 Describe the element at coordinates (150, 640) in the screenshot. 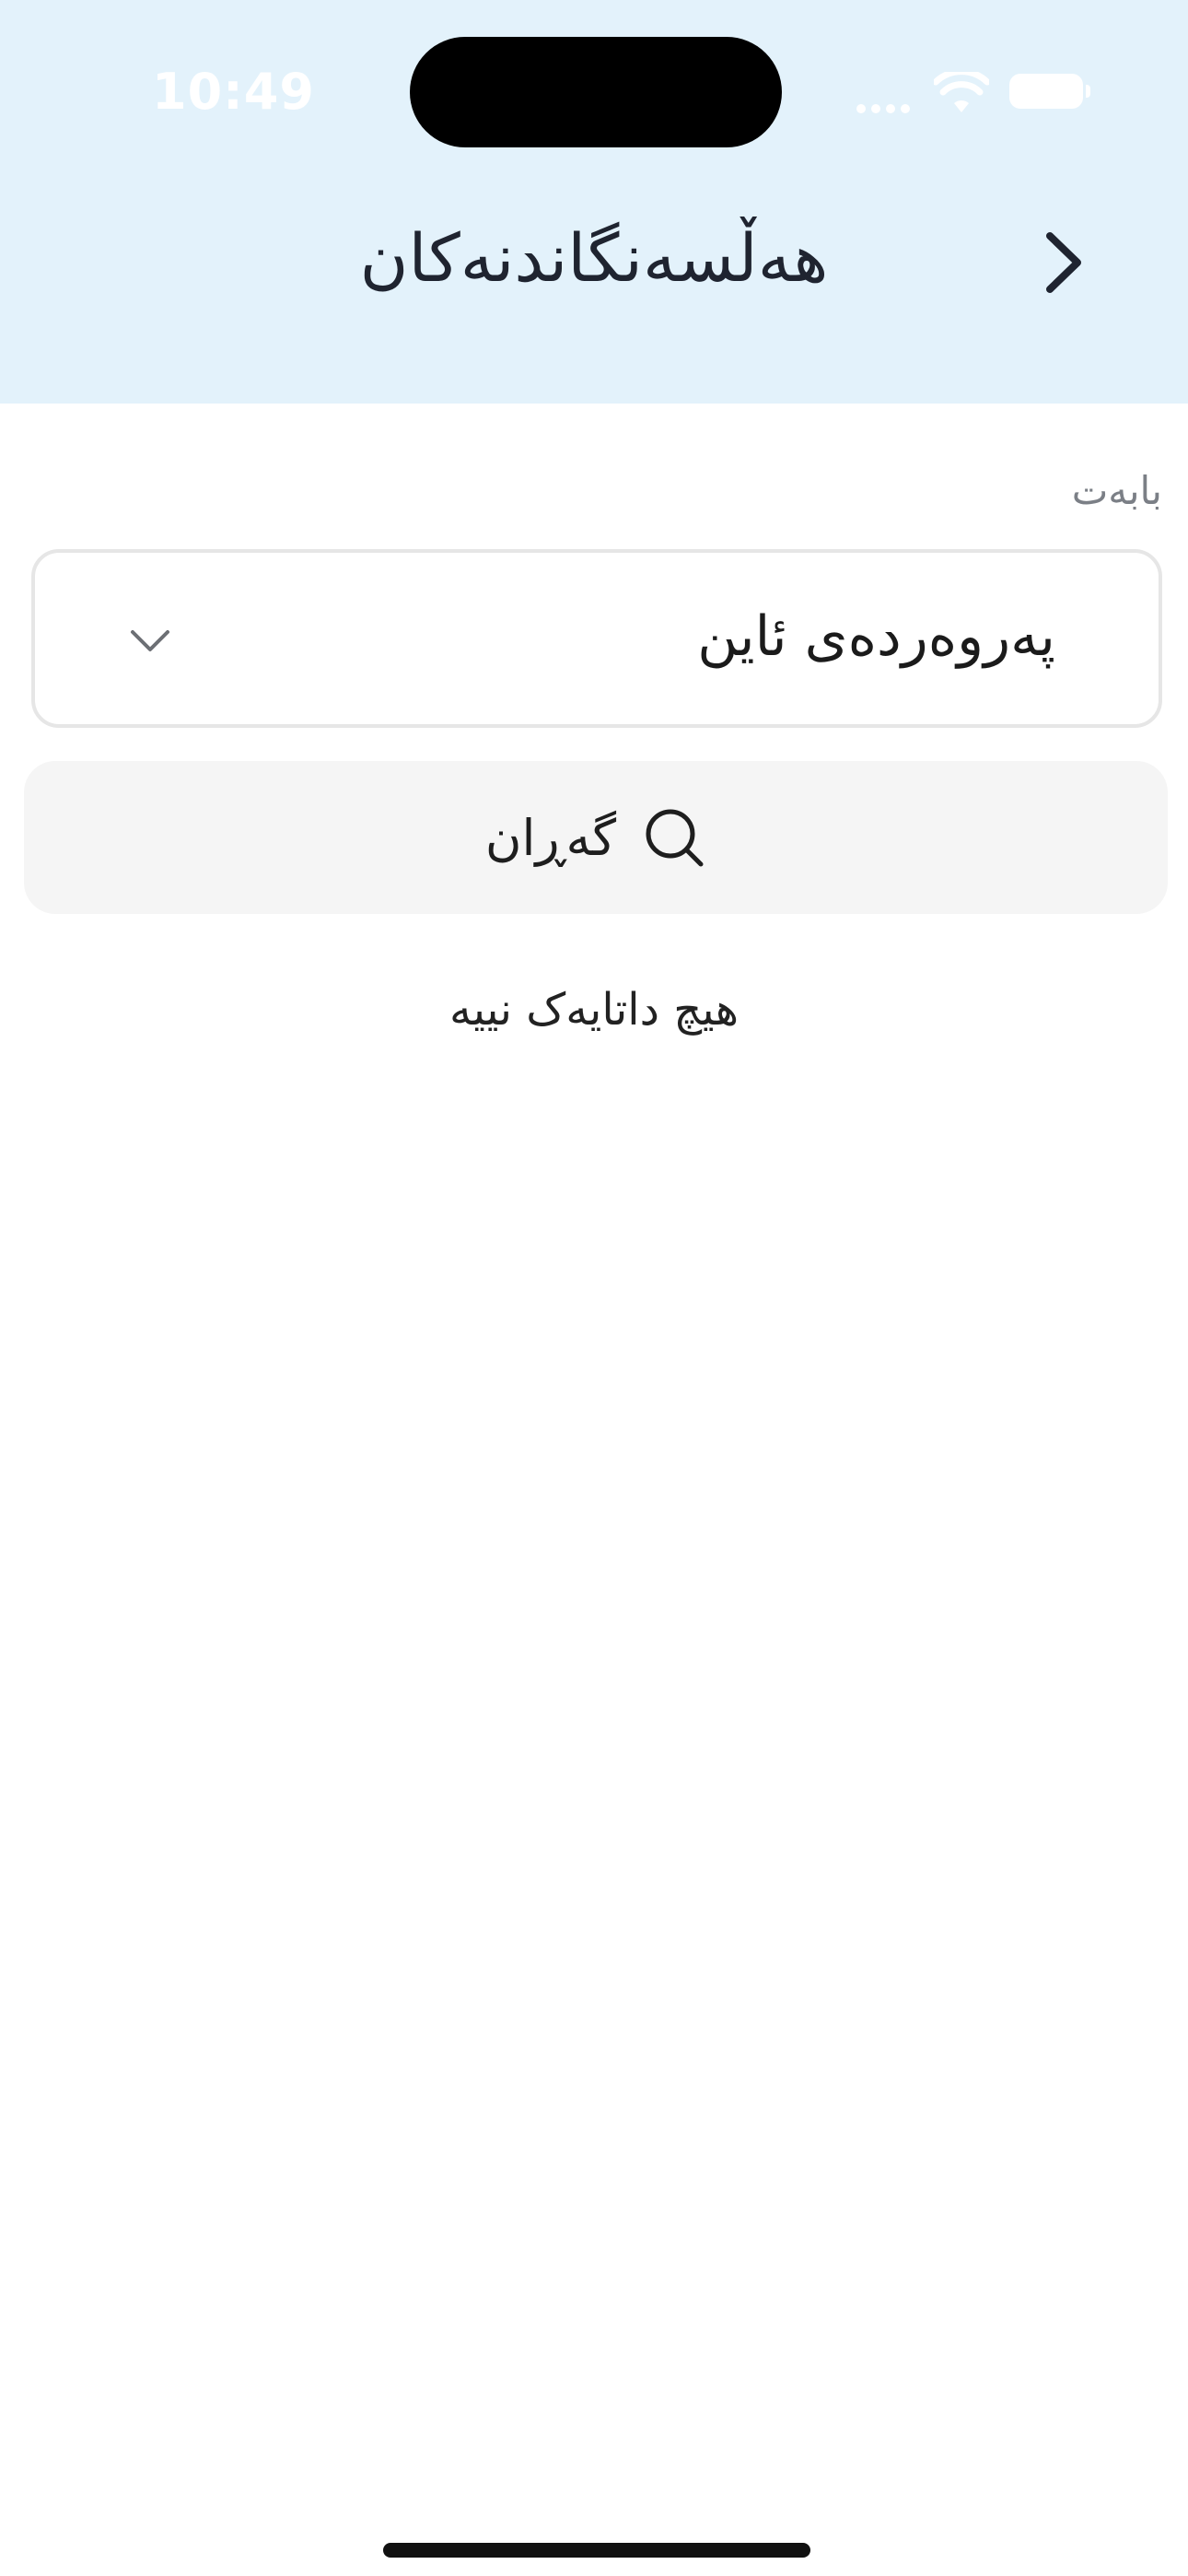

I see `chevron-down-icon` at that location.